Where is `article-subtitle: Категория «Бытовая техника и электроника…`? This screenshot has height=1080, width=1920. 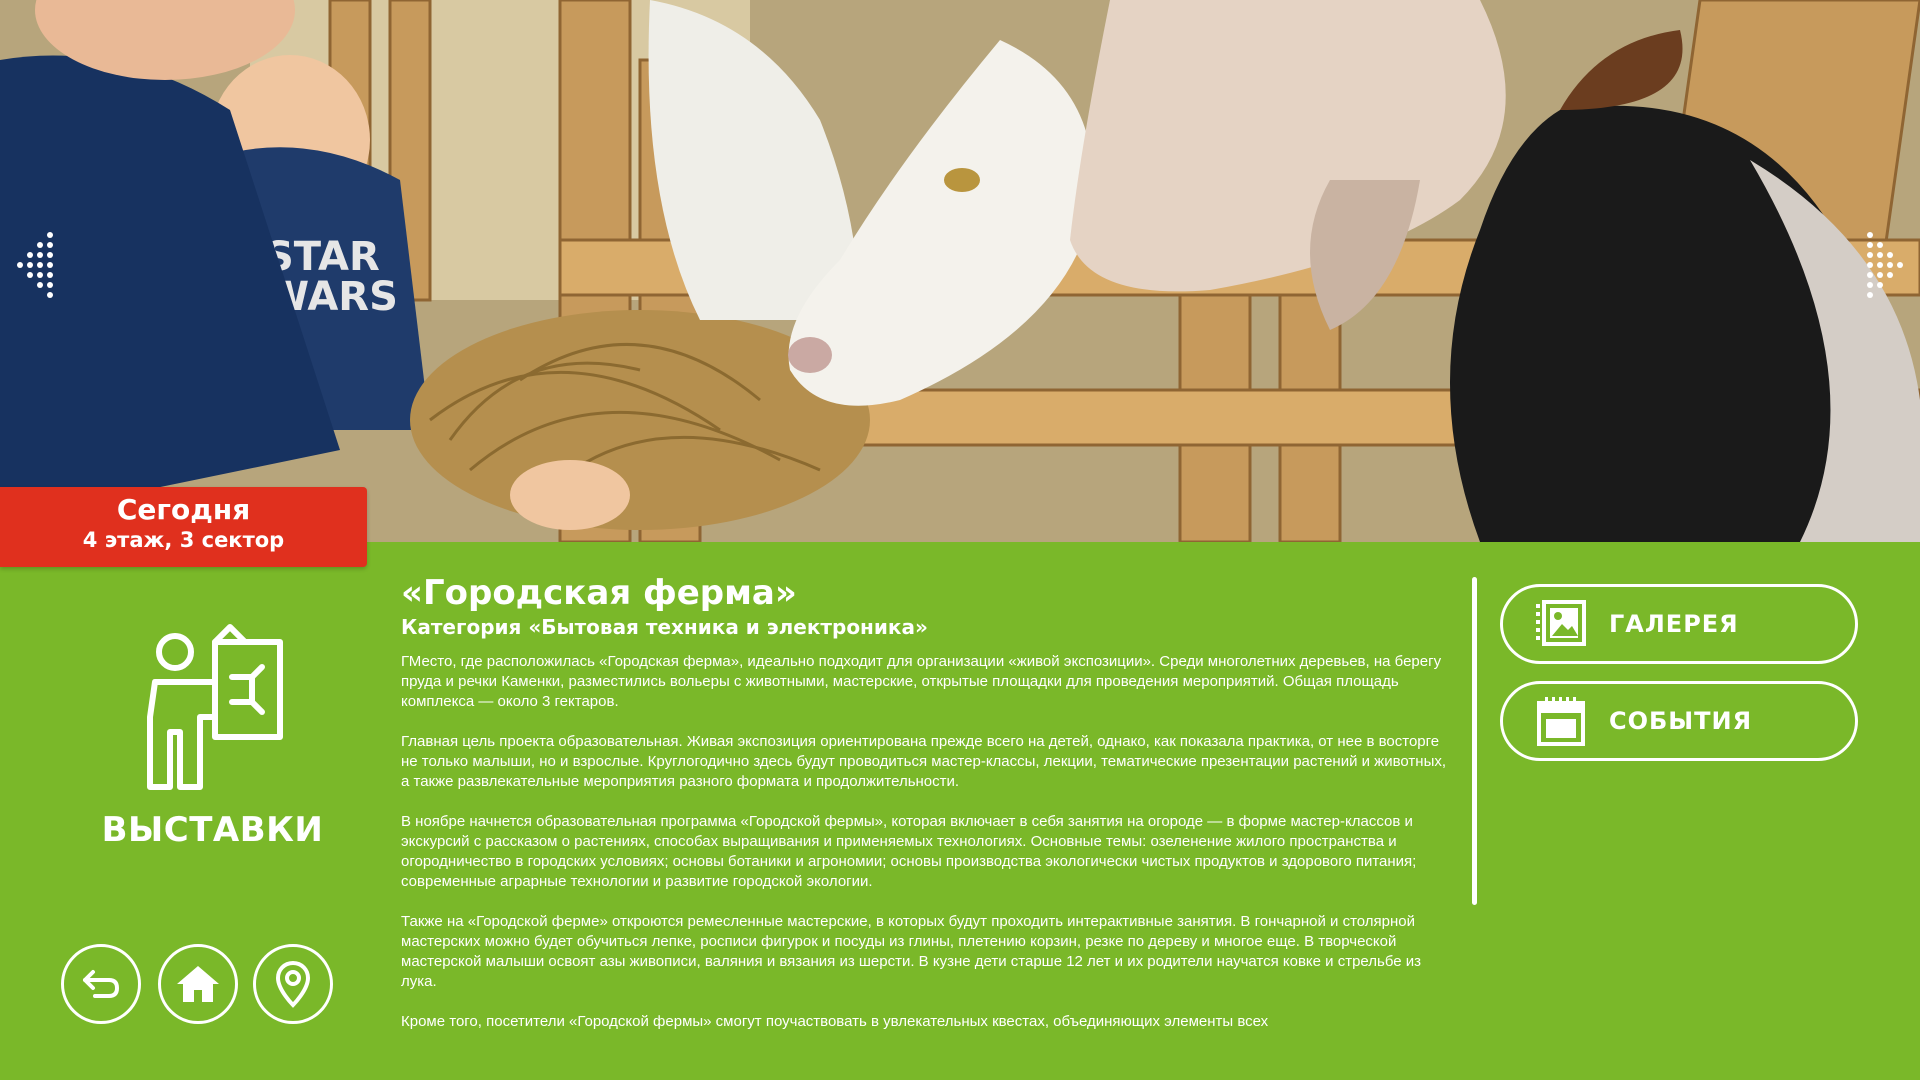
article-subtitle: Категория «Бытовая техника и электроника… is located at coordinates (664, 627).